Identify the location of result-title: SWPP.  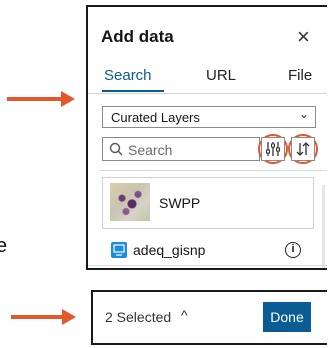
(180, 203).